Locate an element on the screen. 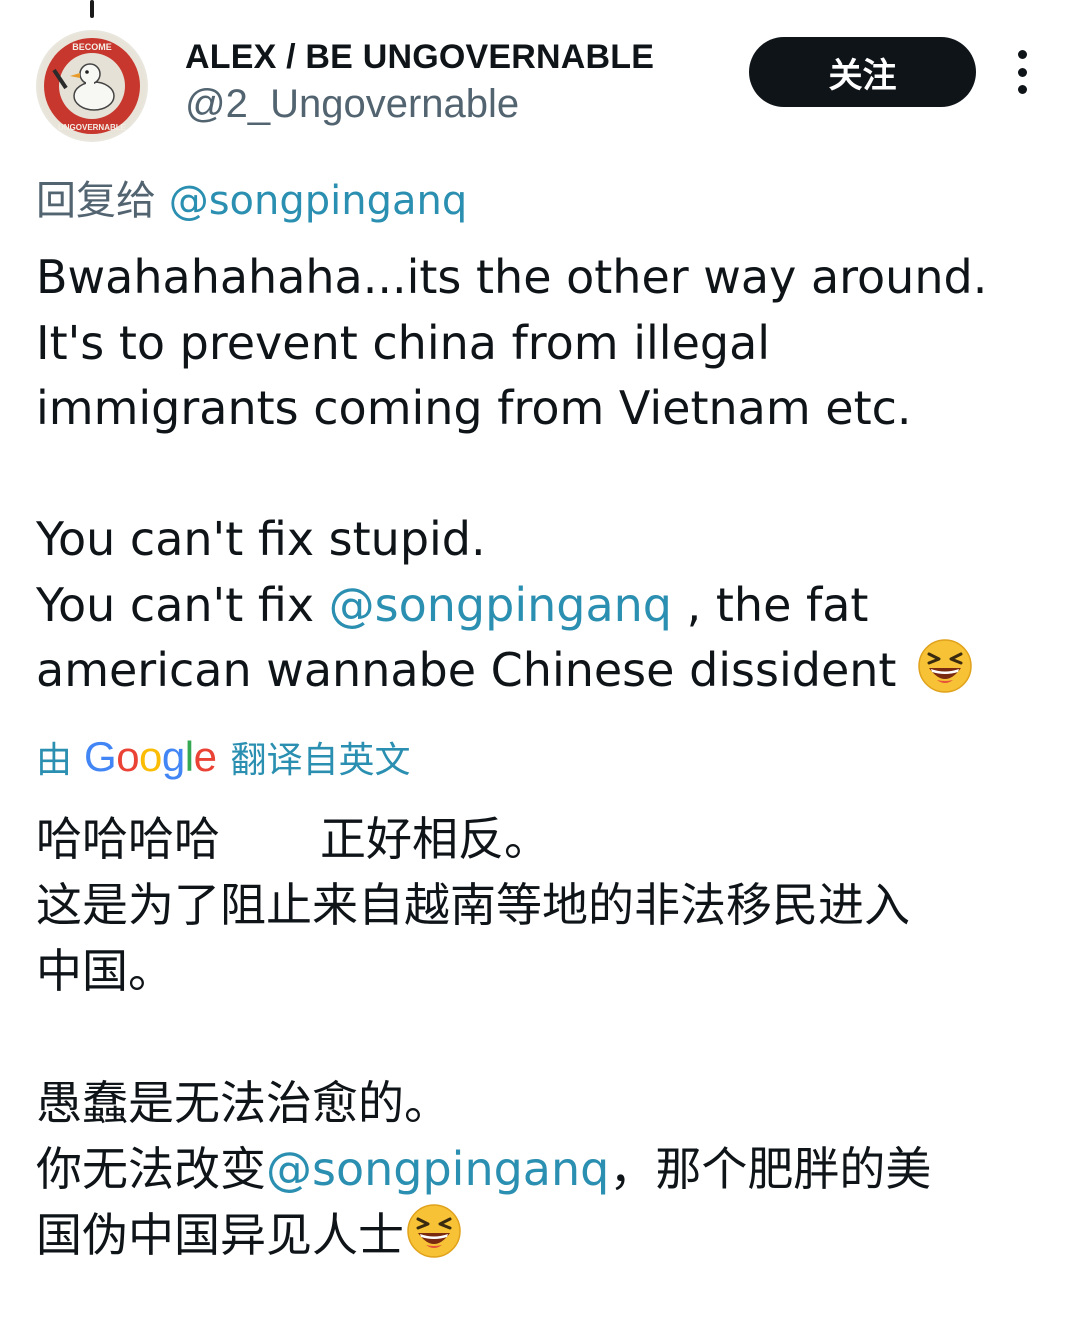 The height and width of the screenshot is (1319, 1080). translated-line: 哈哈哈哈 正好相反。 is located at coordinates (541, 839).